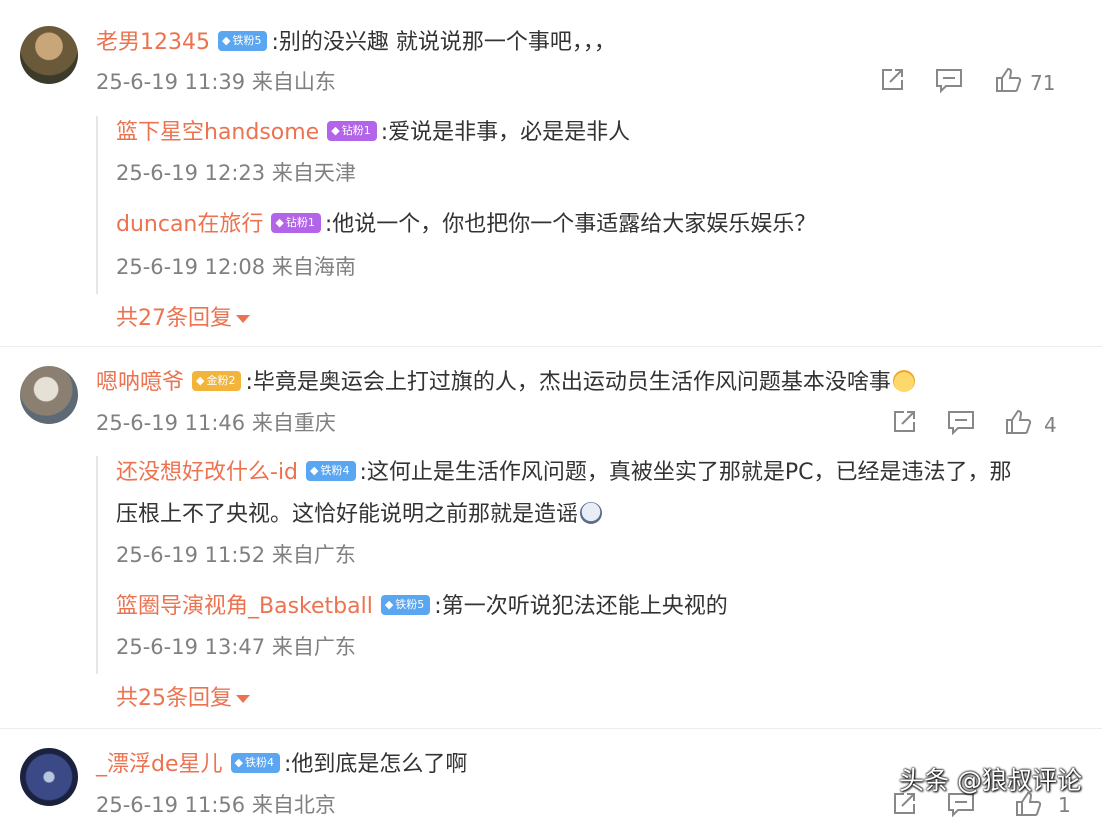 This screenshot has width=1102, height=822. I want to click on username: 还没想好改什么-id, so click(207, 472).